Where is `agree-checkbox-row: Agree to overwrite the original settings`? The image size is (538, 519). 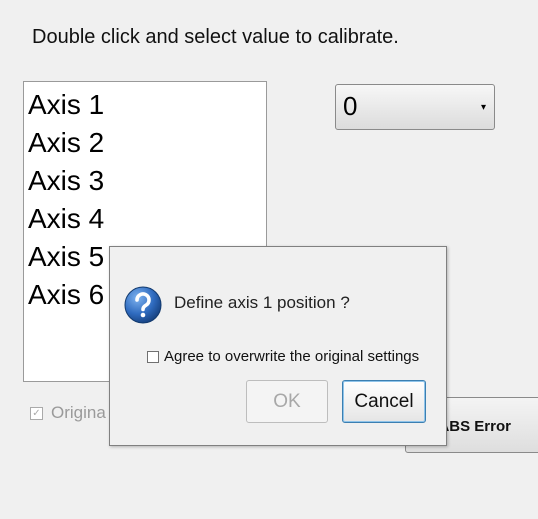
agree-checkbox-row: Agree to overwrite the original settings is located at coordinates (283, 356).